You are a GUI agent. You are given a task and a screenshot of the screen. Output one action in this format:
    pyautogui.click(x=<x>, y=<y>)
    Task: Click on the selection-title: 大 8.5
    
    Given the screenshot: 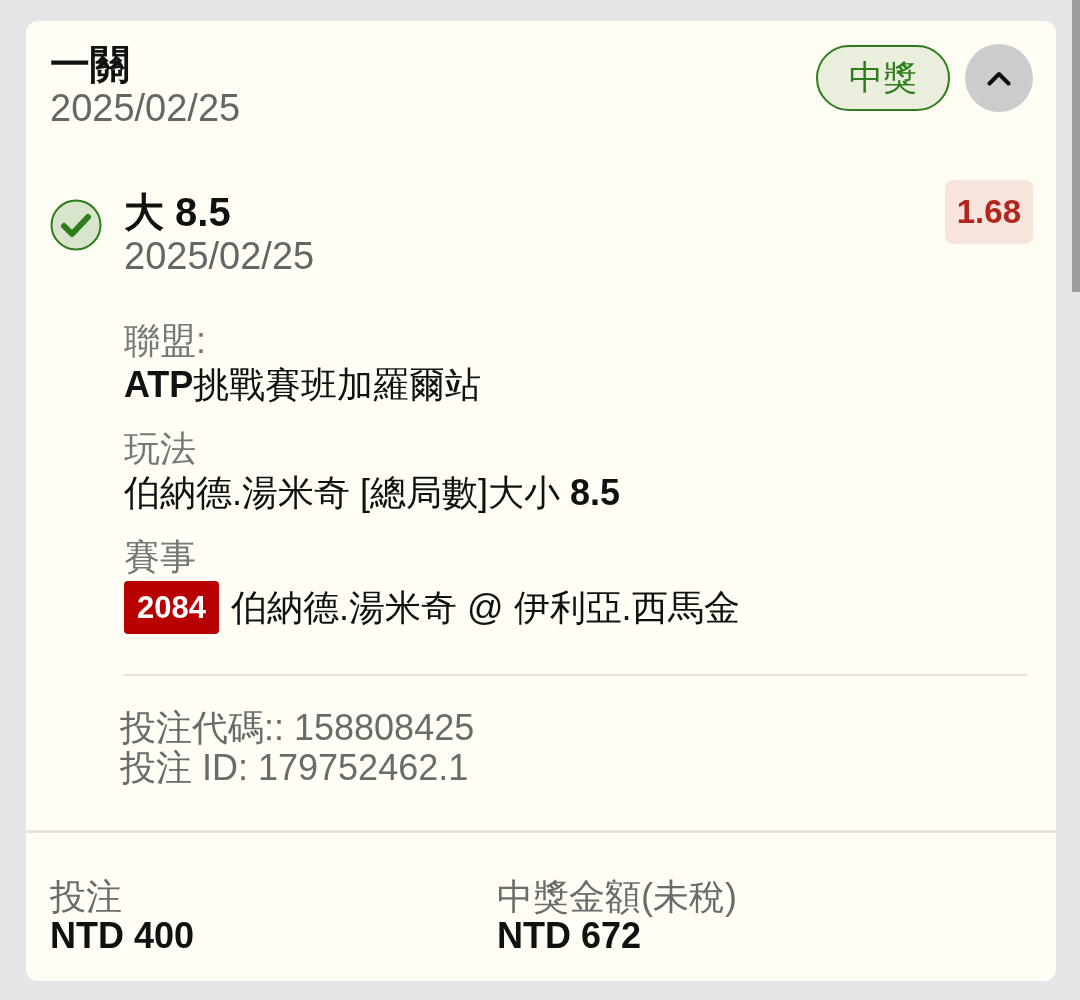 What is the action you would take?
    pyautogui.click(x=178, y=212)
    